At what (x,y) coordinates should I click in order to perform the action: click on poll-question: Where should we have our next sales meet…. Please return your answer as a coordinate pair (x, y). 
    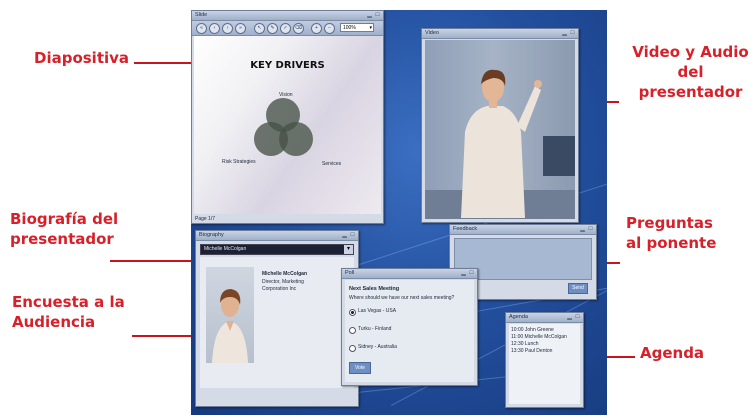
    Looking at the image, I should click on (402, 298).